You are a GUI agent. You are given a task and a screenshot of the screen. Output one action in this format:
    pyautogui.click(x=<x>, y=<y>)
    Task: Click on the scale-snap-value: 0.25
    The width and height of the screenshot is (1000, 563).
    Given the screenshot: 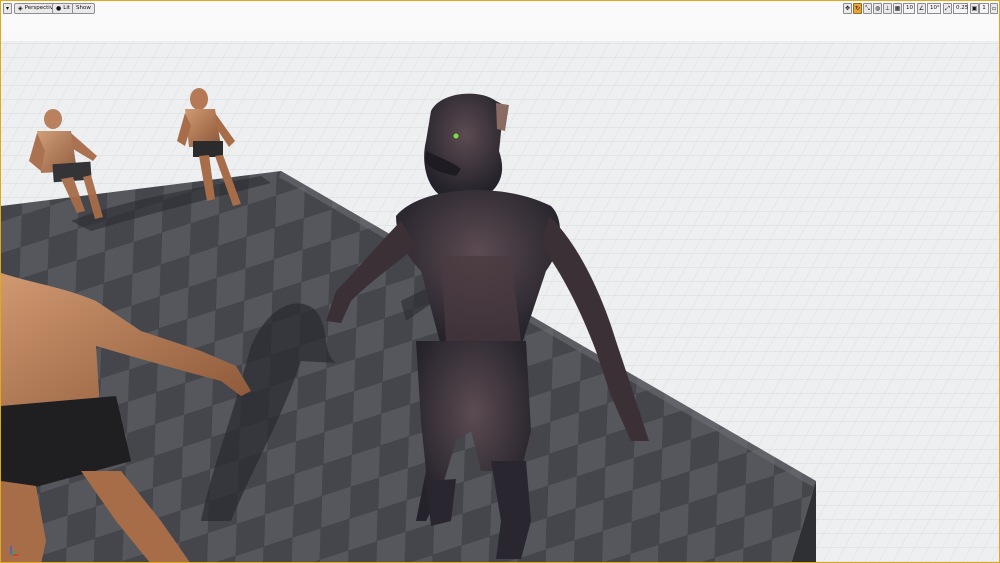 What is the action you would take?
    pyautogui.click(x=960, y=8)
    